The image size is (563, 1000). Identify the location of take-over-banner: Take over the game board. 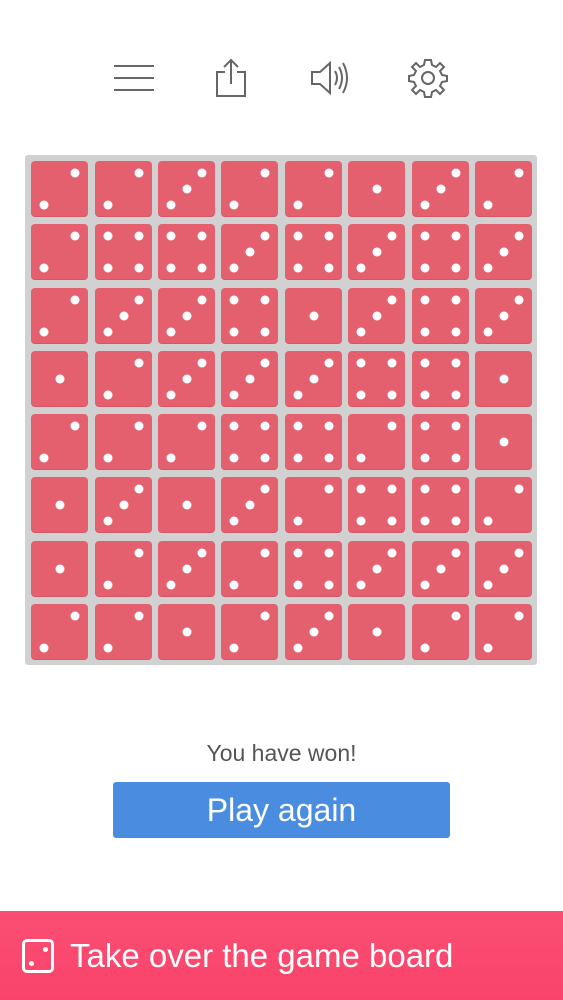
(281, 955).